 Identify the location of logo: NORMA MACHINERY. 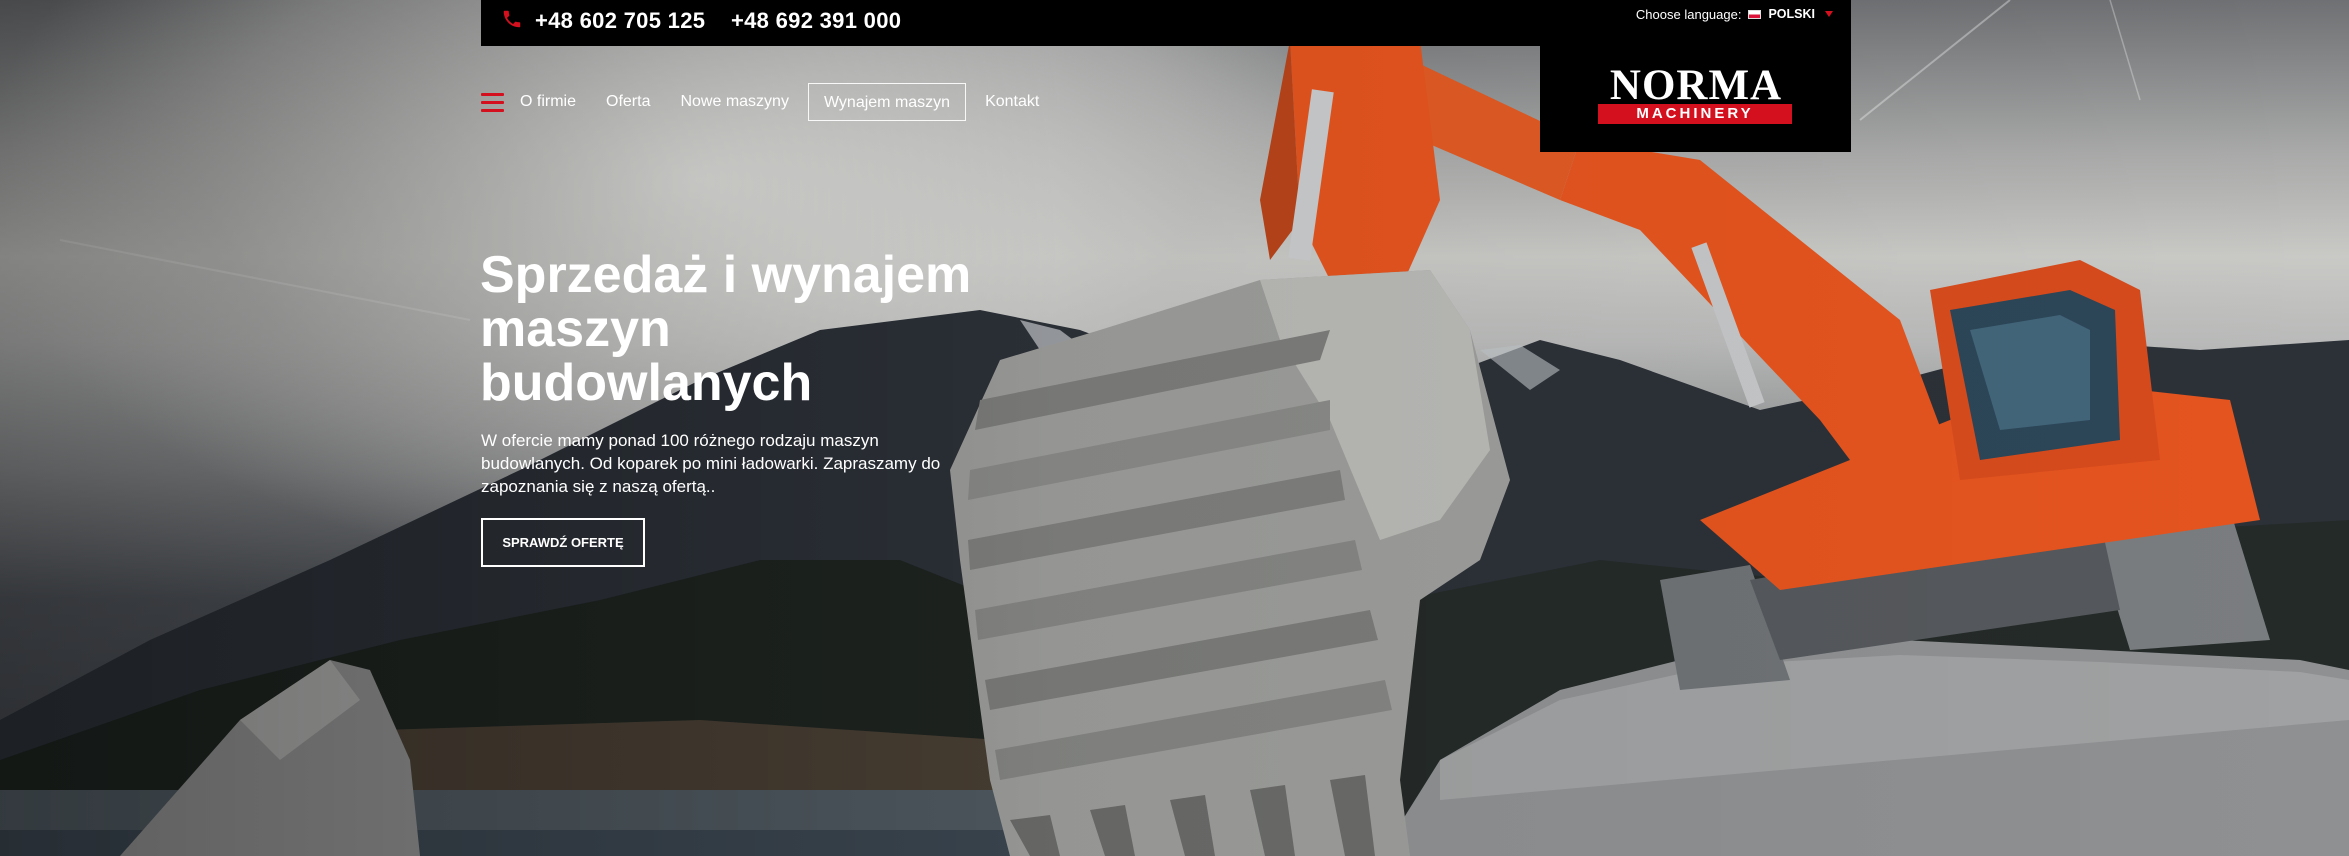
(1695, 99).